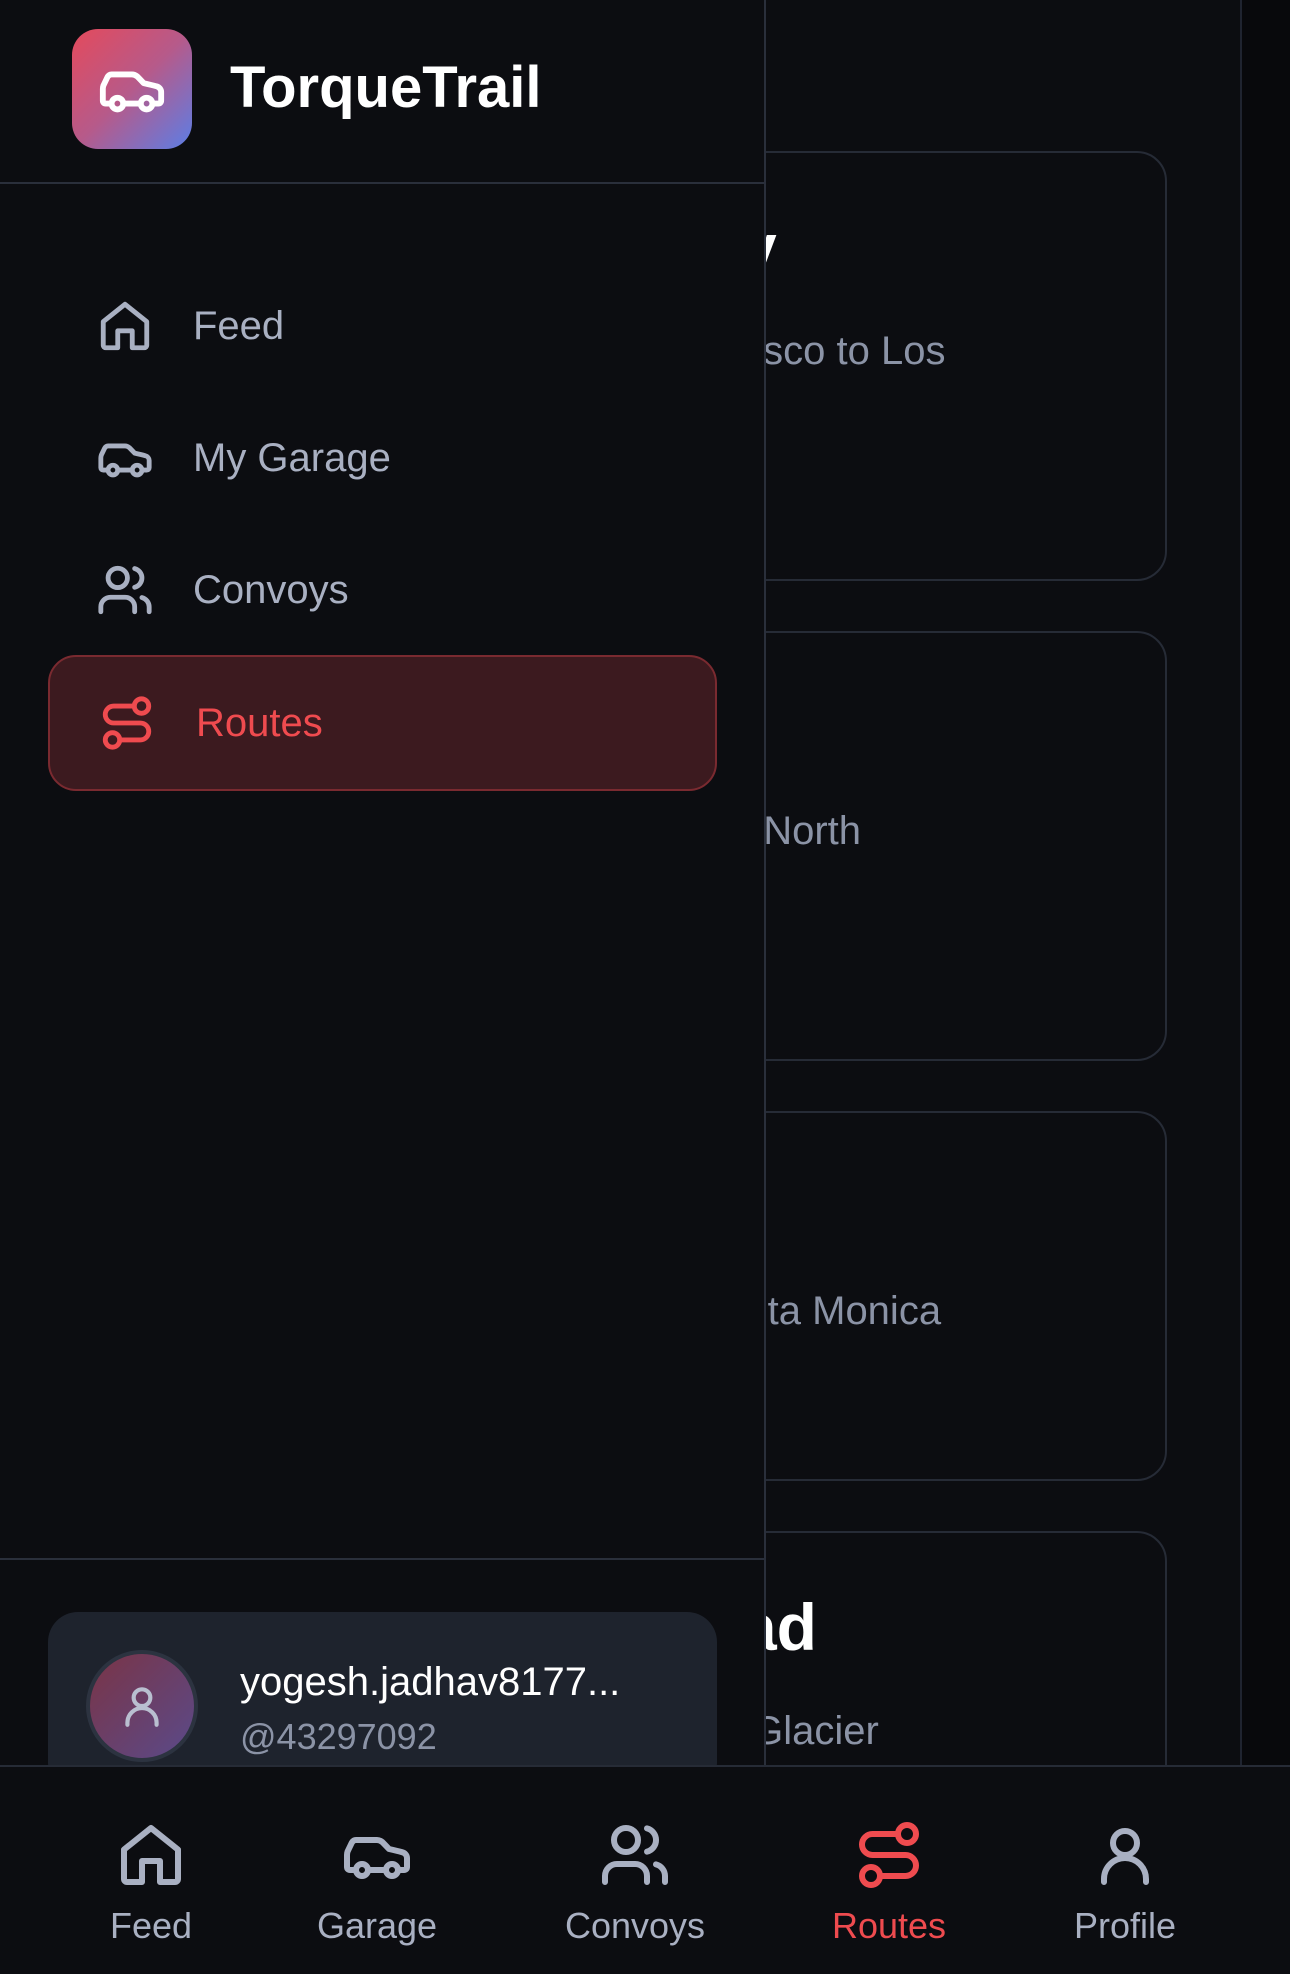 The image size is (1290, 1974). What do you see at coordinates (377, 1925) in the screenshot?
I see `tab-label: Garage` at bounding box center [377, 1925].